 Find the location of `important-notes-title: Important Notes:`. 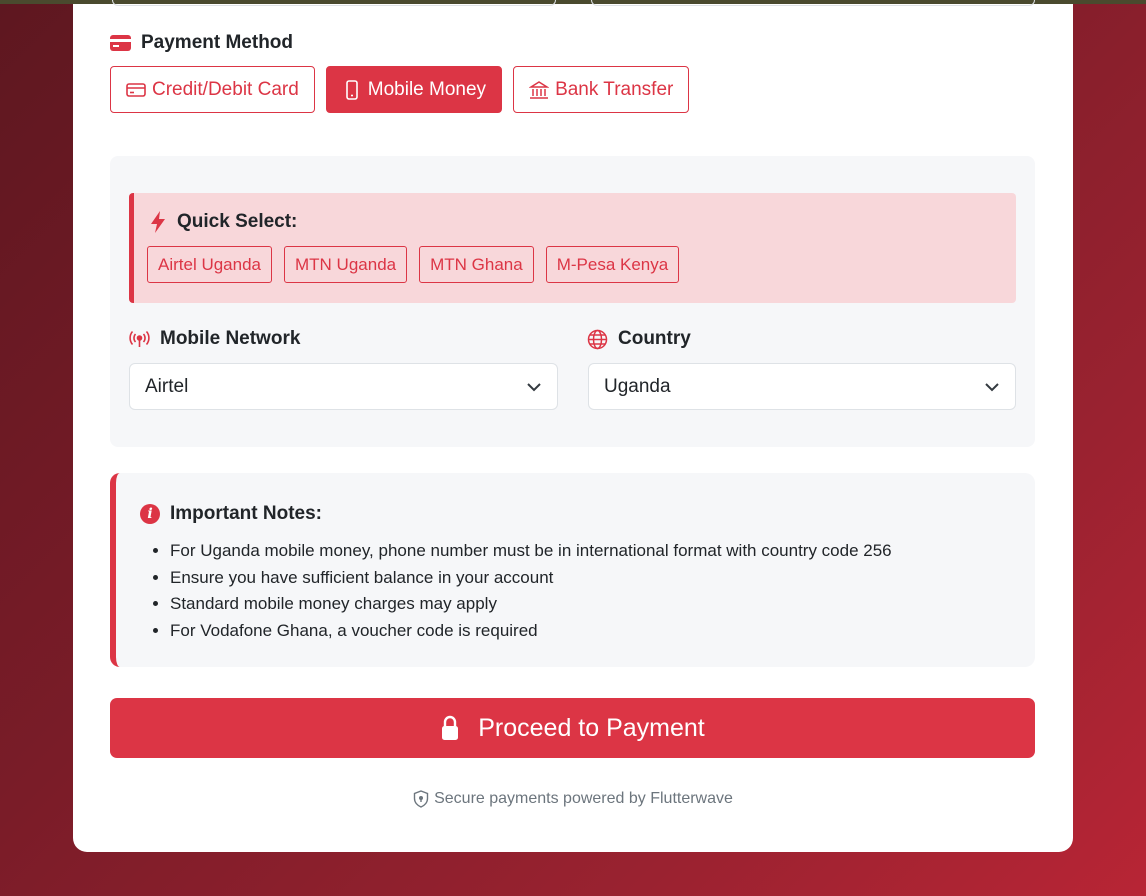

important-notes-title: Important Notes: is located at coordinates (246, 513).